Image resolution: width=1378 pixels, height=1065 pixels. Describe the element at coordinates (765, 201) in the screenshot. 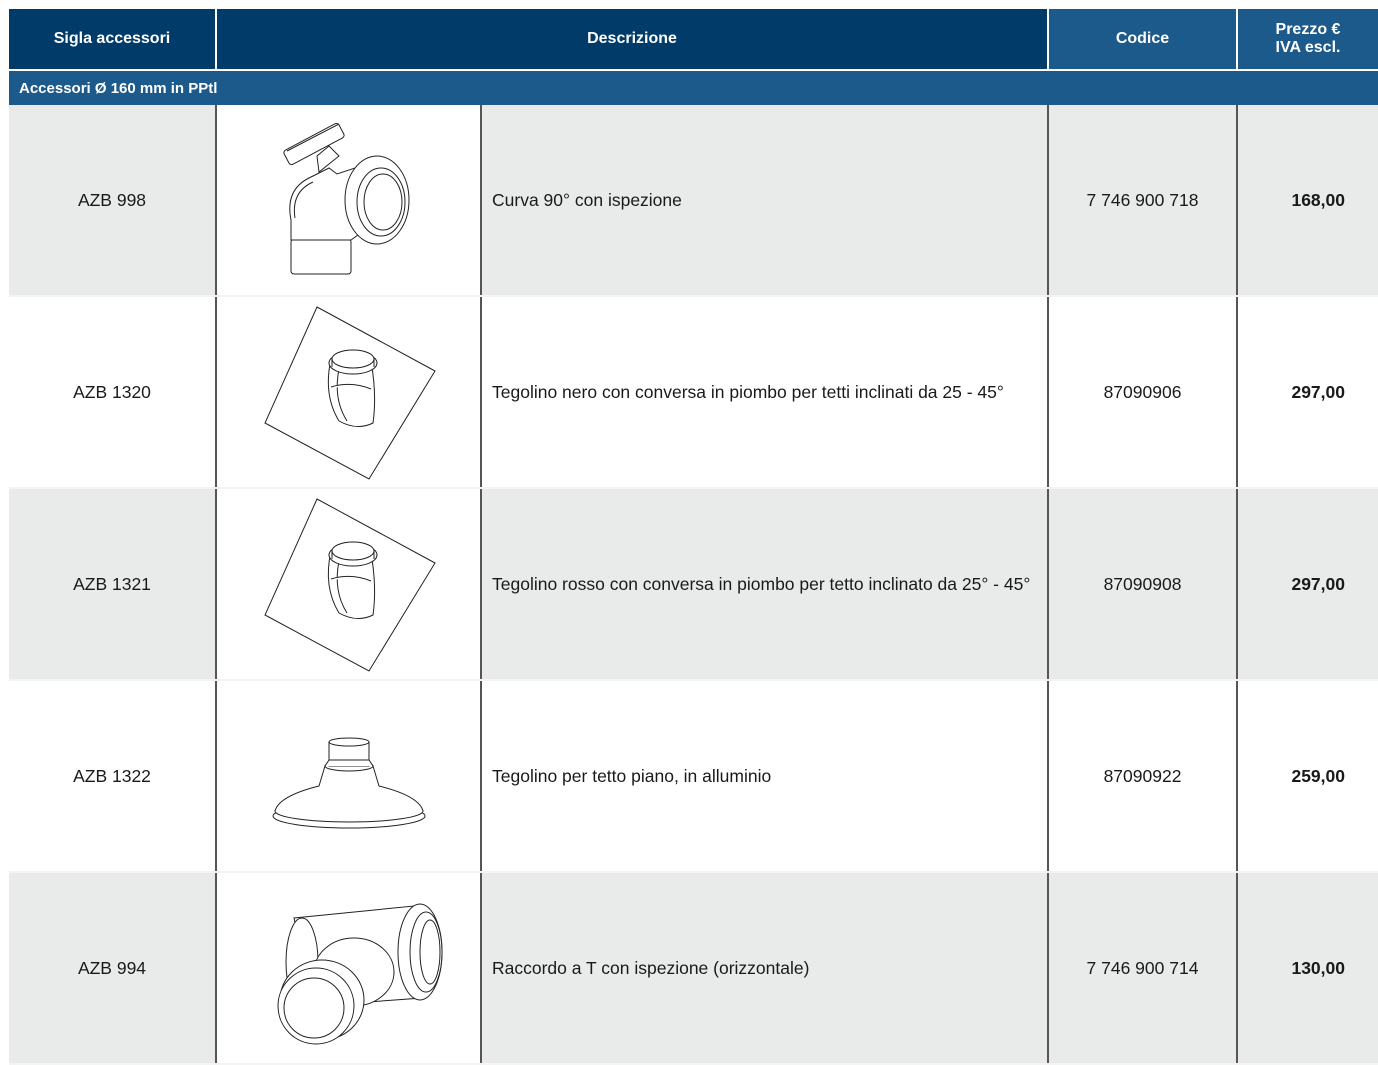

I see `cell-descrizione: Curva 90° con ispezione` at that location.